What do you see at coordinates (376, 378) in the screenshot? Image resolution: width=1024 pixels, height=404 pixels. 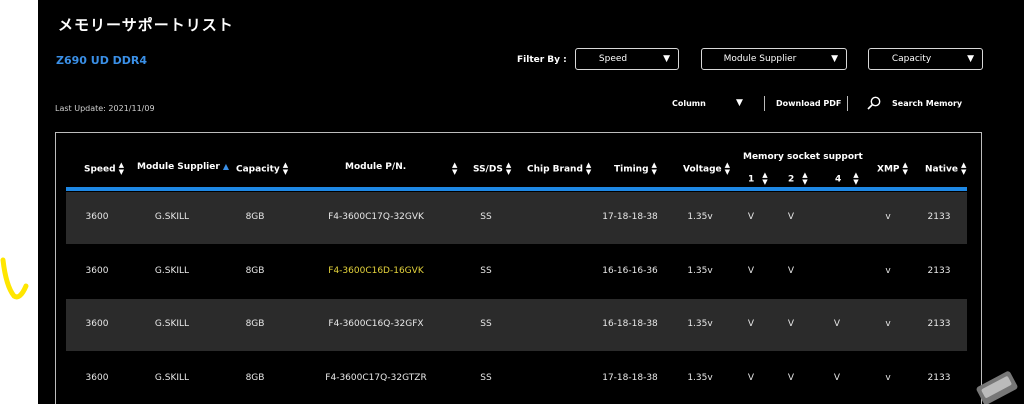 I see `cell-pn: F4-3600C17Q-32GTZR` at bounding box center [376, 378].